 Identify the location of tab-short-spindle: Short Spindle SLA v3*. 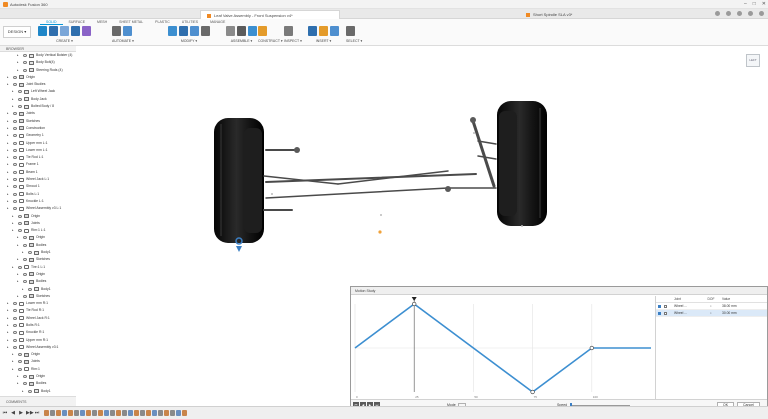
(575, 14).